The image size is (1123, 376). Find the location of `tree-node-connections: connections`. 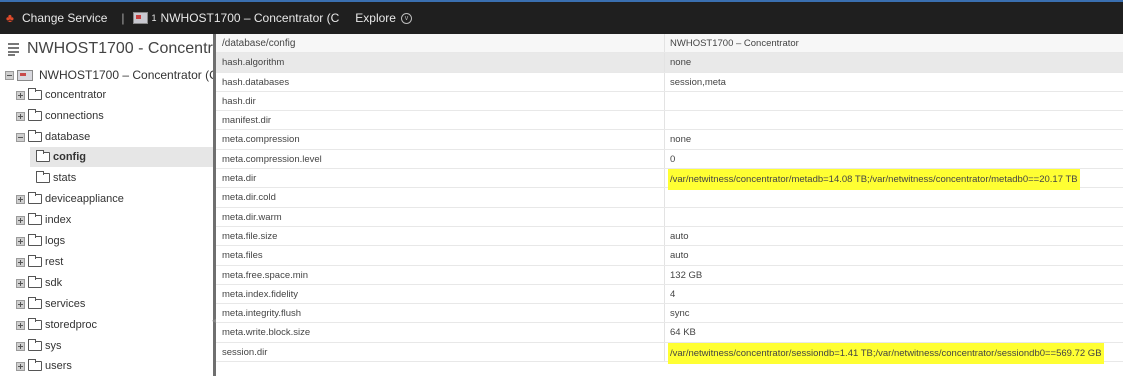

tree-node-connections: connections is located at coordinates (60, 116).